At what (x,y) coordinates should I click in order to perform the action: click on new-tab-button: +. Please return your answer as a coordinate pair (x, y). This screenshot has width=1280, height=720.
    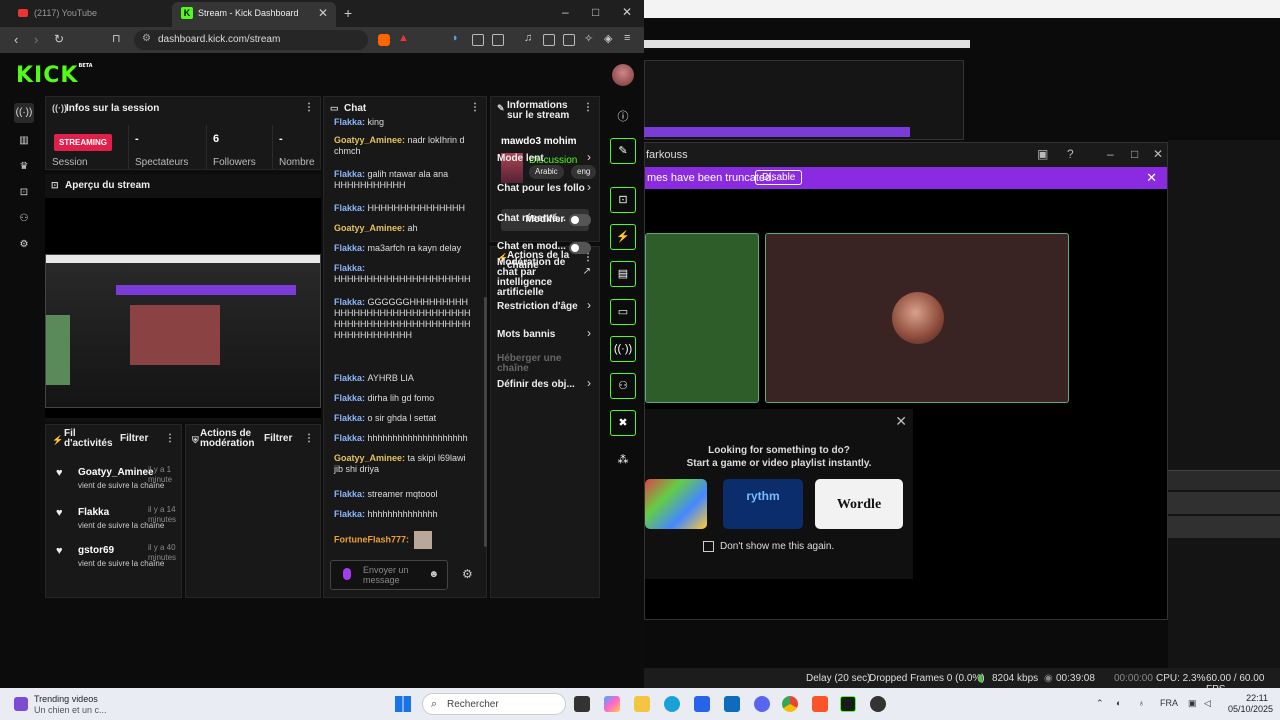
    Looking at the image, I should click on (348, 13).